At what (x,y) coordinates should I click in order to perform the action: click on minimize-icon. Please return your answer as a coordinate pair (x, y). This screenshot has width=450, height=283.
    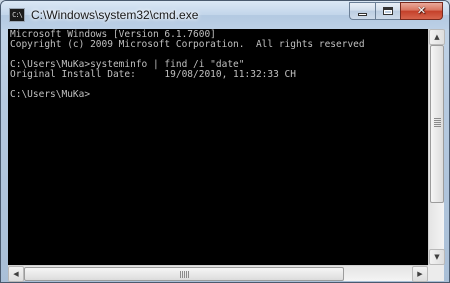
    Looking at the image, I should click on (362, 14).